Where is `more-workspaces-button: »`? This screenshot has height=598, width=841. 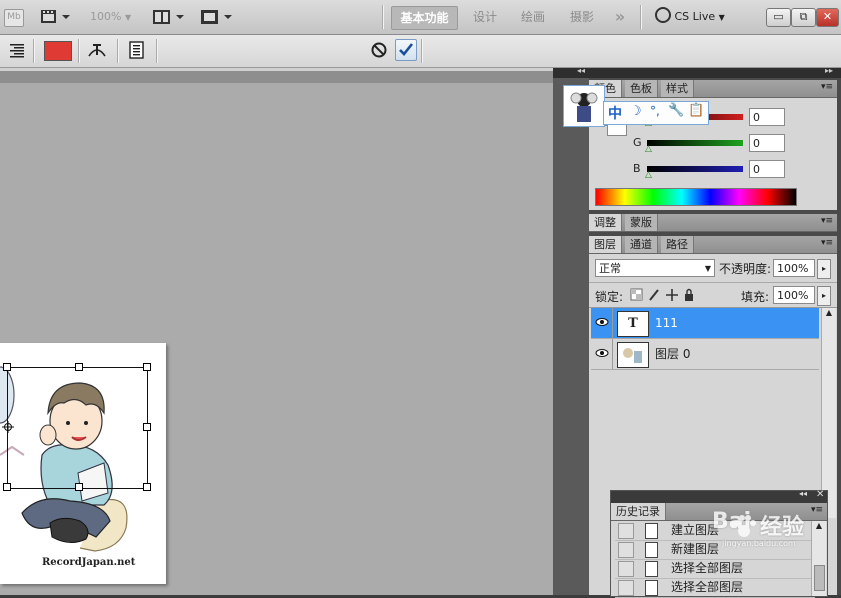
more-workspaces-button: » is located at coordinates (620, 17).